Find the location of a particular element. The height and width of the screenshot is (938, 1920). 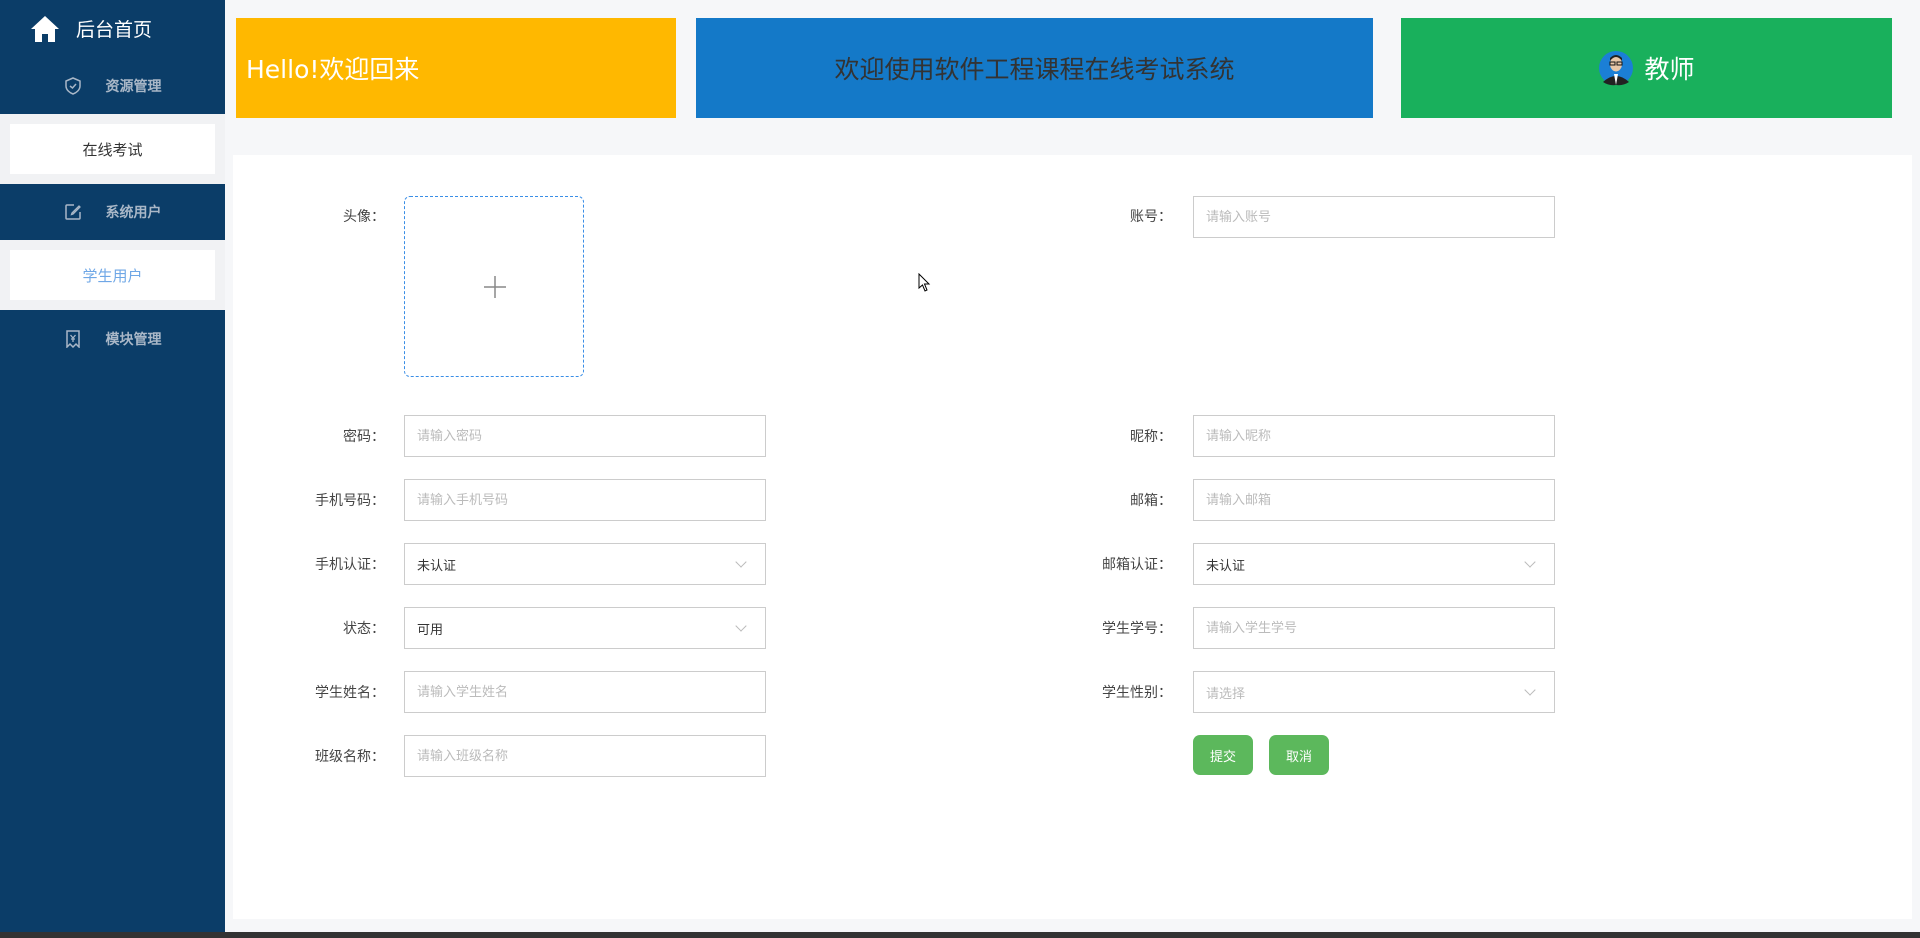

gender-select: 请选择 is located at coordinates (1374, 692).